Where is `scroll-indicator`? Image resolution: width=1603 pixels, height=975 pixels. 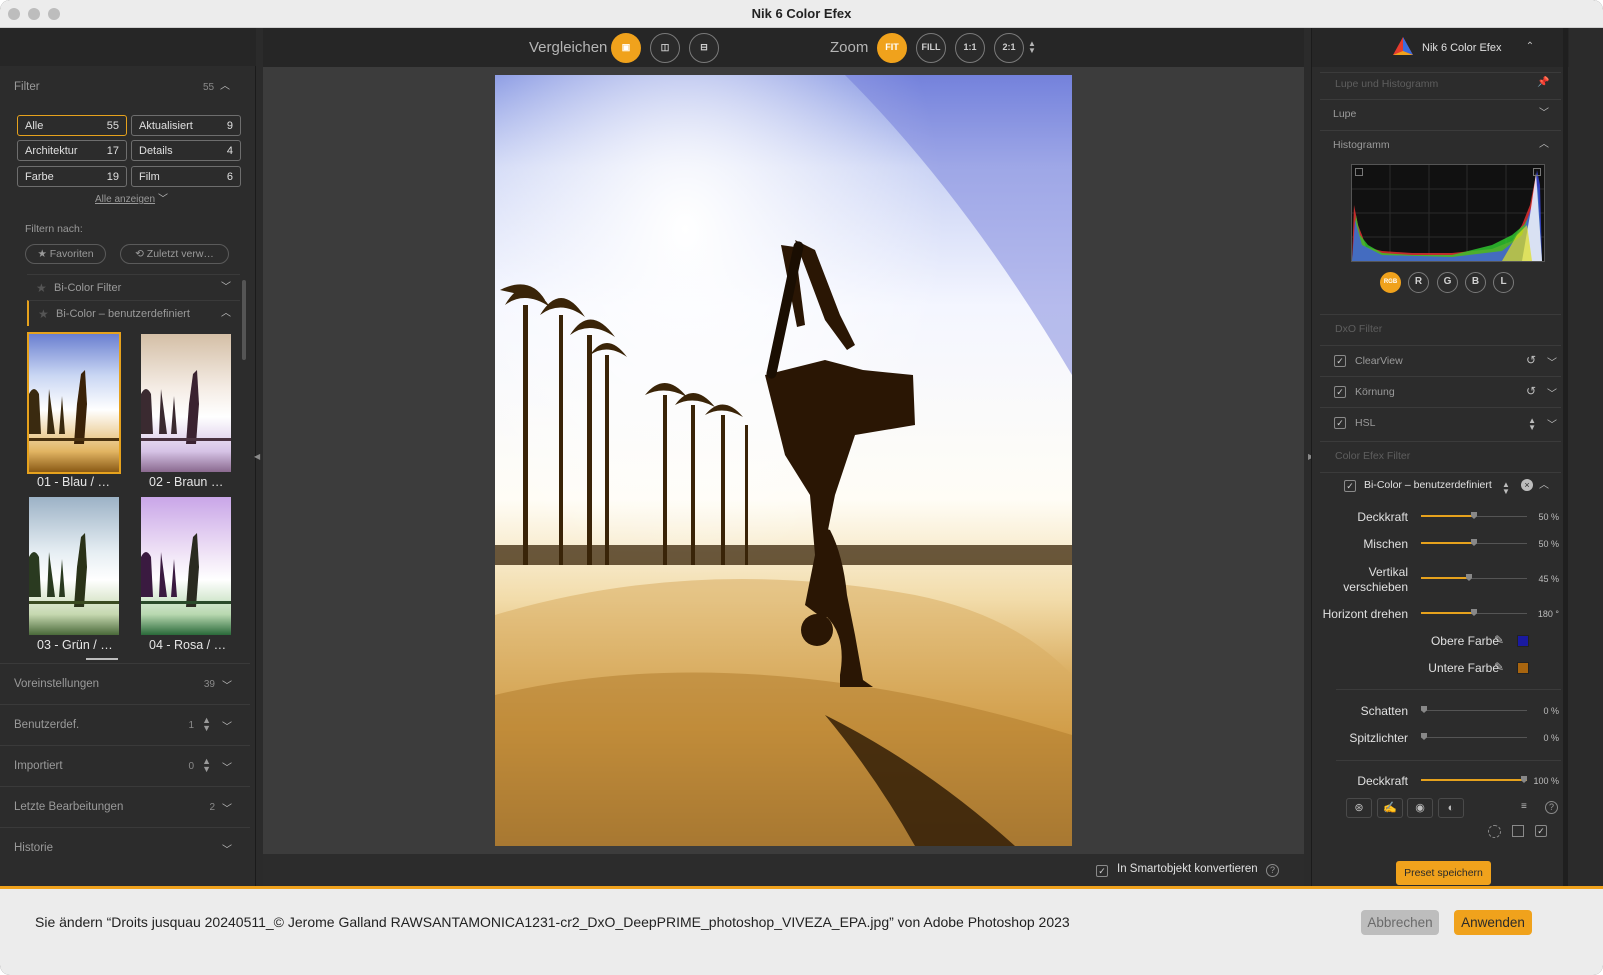 scroll-indicator is located at coordinates (102, 659).